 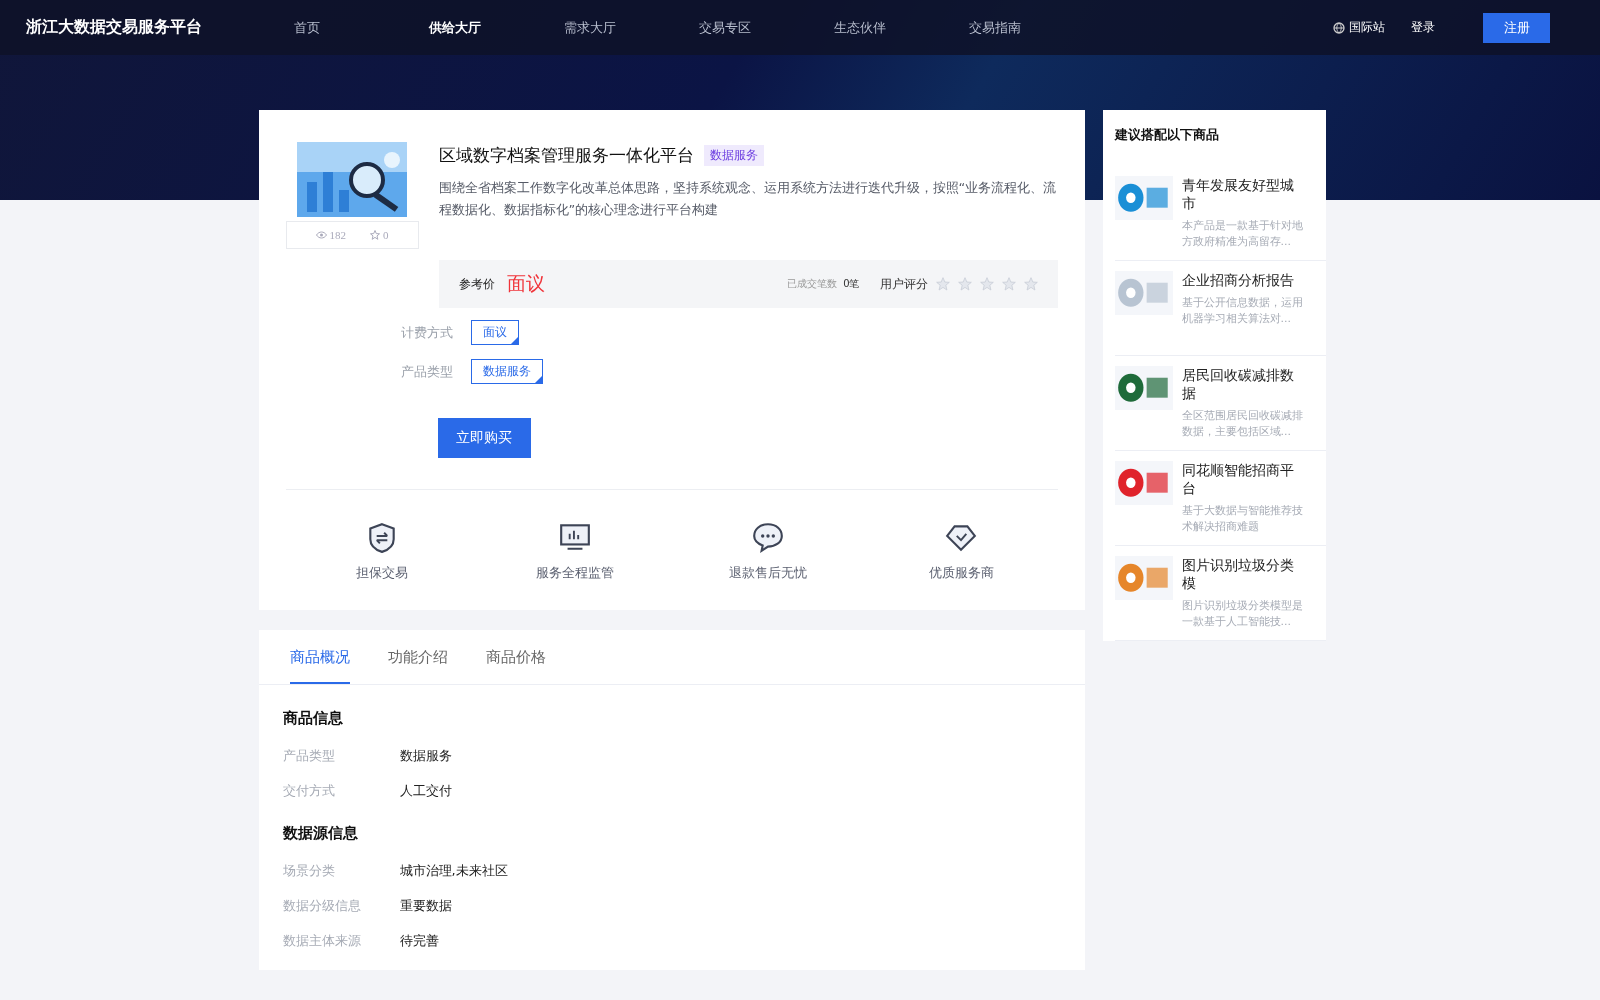 What do you see at coordinates (1238, 194) in the screenshot?
I see `item-title: 青年发展友好型城市` at bounding box center [1238, 194].